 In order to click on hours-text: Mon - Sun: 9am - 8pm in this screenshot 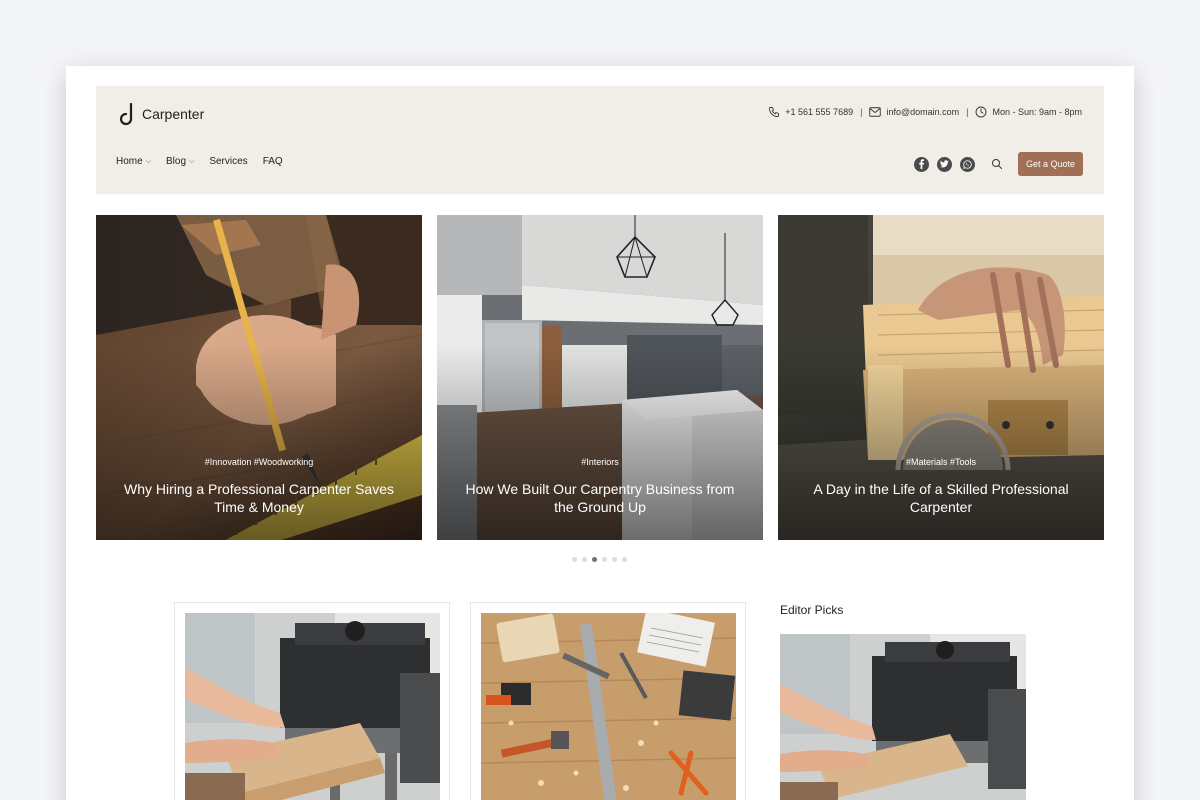, I will do `click(1037, 112)`.